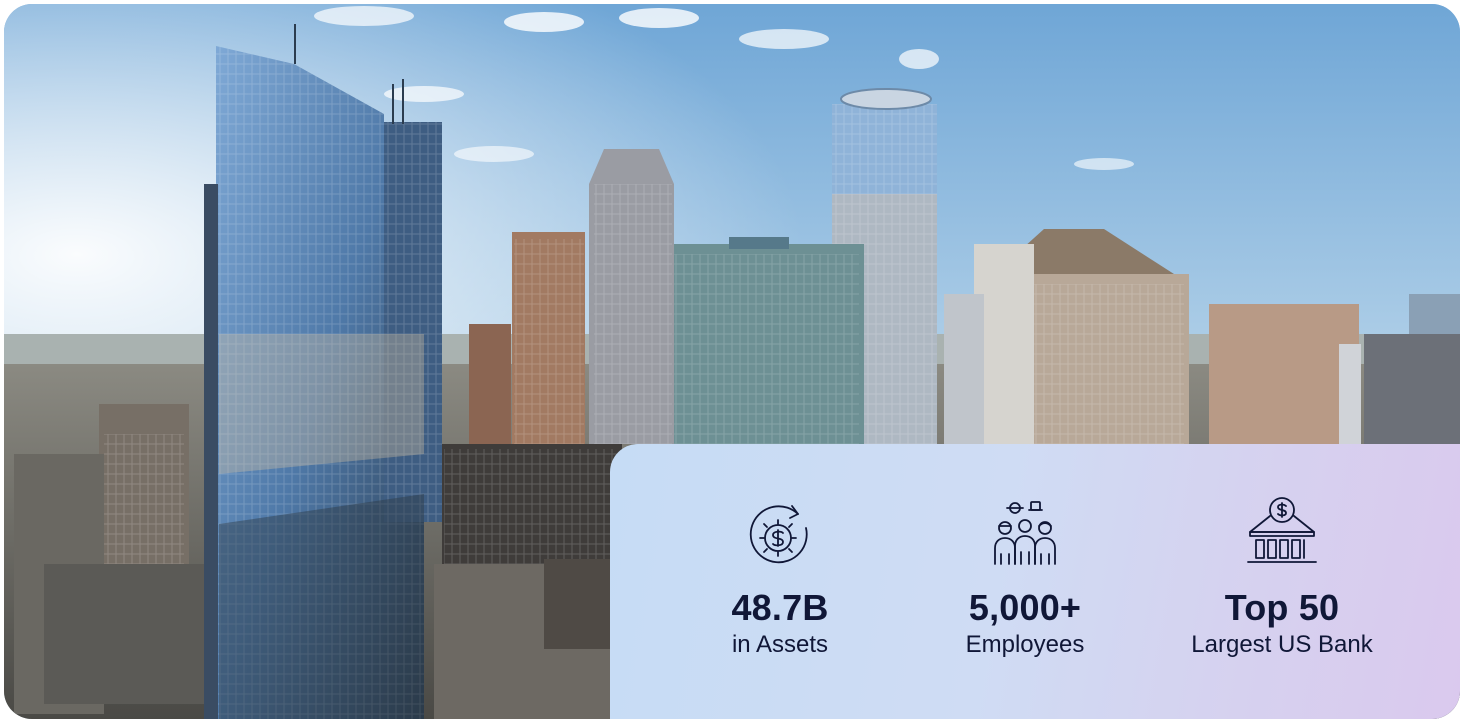  Describe the element at coordinates (1025, 644) in the screenshot. I see `stat-label: Employees` at that location.